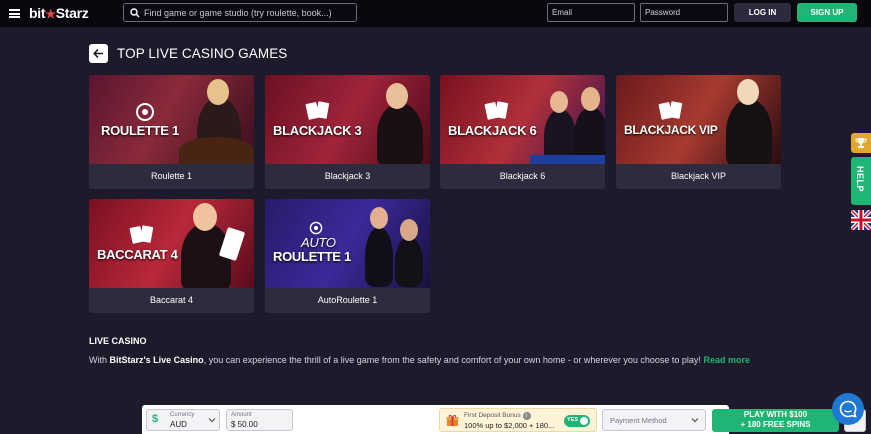 This screenshot has height=434, width=871. Describe the element at coordinates (155, 419) in the screenshot. I see `currency-symbol: $` at that location.